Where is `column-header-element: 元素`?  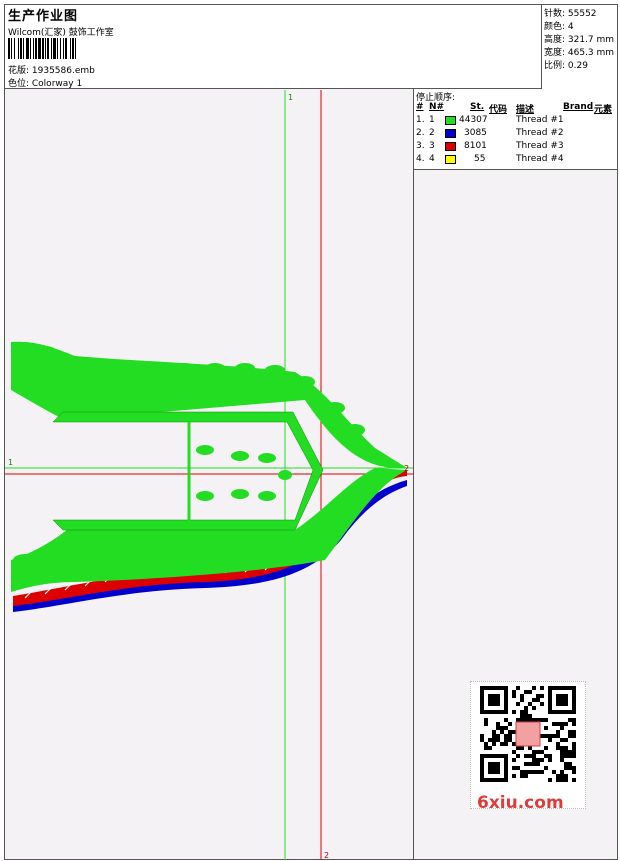
column-header-element: 元素 is located at coordinates (603, 110).